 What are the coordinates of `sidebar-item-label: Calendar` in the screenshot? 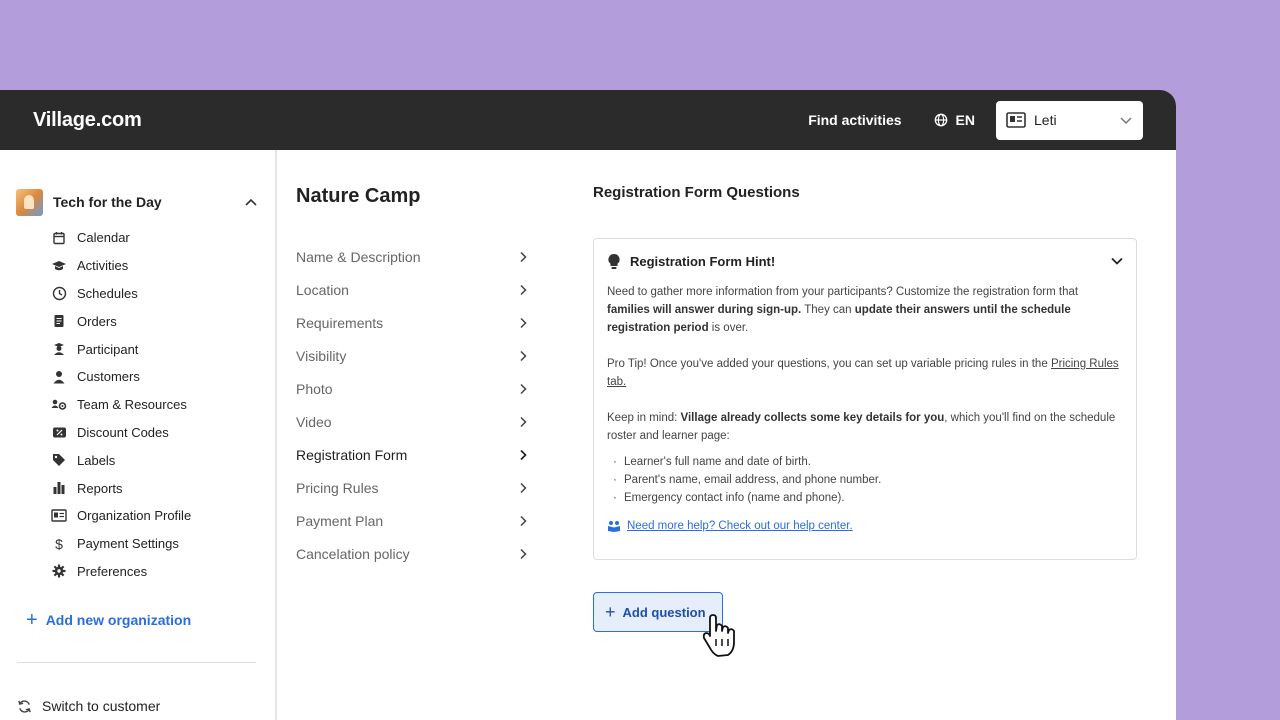 It's located at (103, 238).